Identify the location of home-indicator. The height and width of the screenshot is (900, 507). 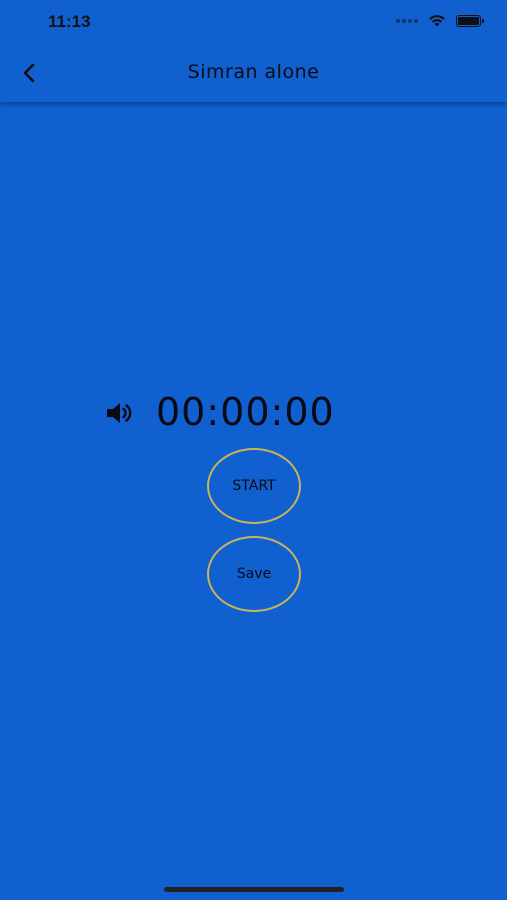
(254, 889).